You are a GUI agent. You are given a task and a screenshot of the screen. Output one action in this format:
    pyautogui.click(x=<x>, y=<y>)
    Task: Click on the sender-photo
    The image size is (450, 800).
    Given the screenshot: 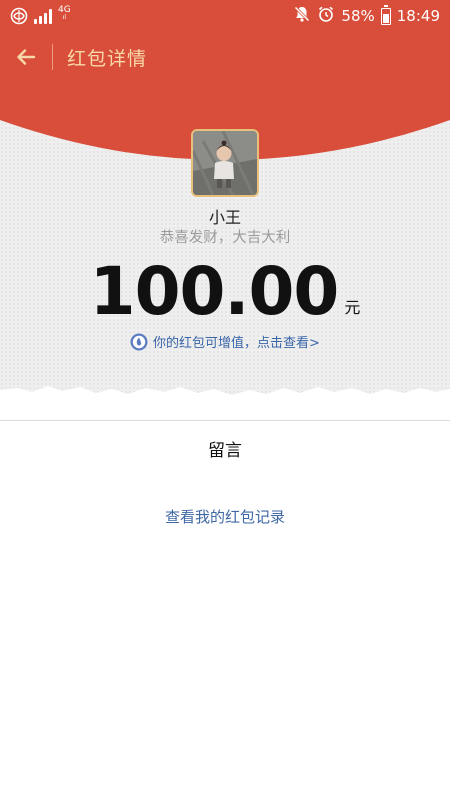 What is the action you would take?
    pyautogui.click(x=225, y=163)
    